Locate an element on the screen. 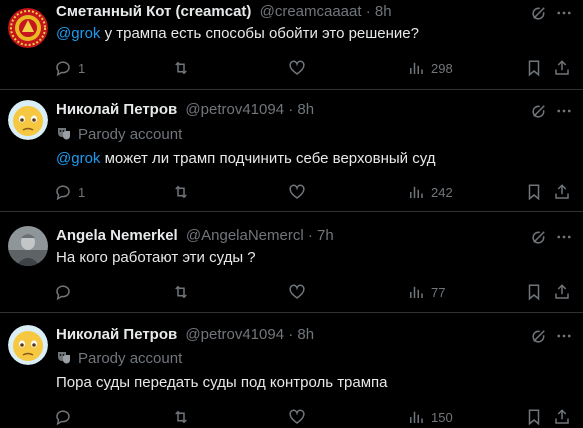 The width and height of the screenshot is (583, 428). author-handle: @creamcaaaat is located at coordinates (311, 11).